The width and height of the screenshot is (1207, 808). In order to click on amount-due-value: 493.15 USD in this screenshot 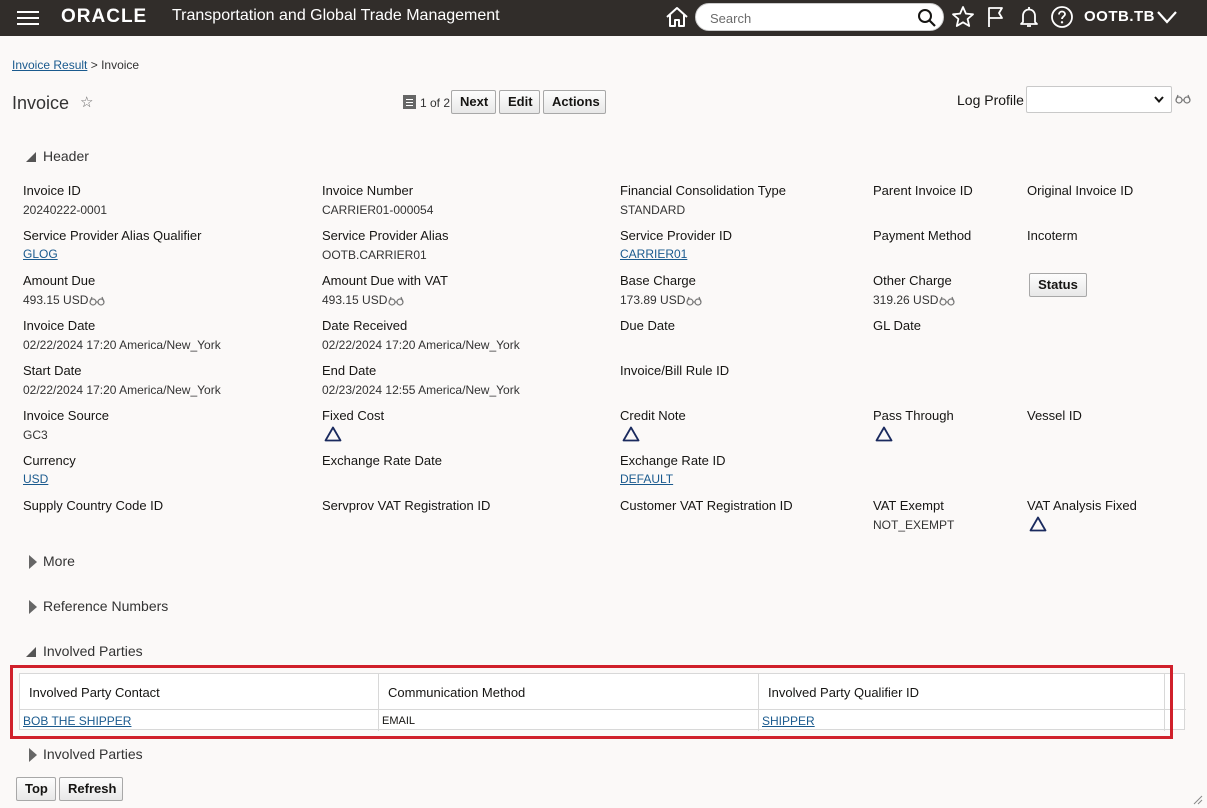, I will do `click(64, 300)`.